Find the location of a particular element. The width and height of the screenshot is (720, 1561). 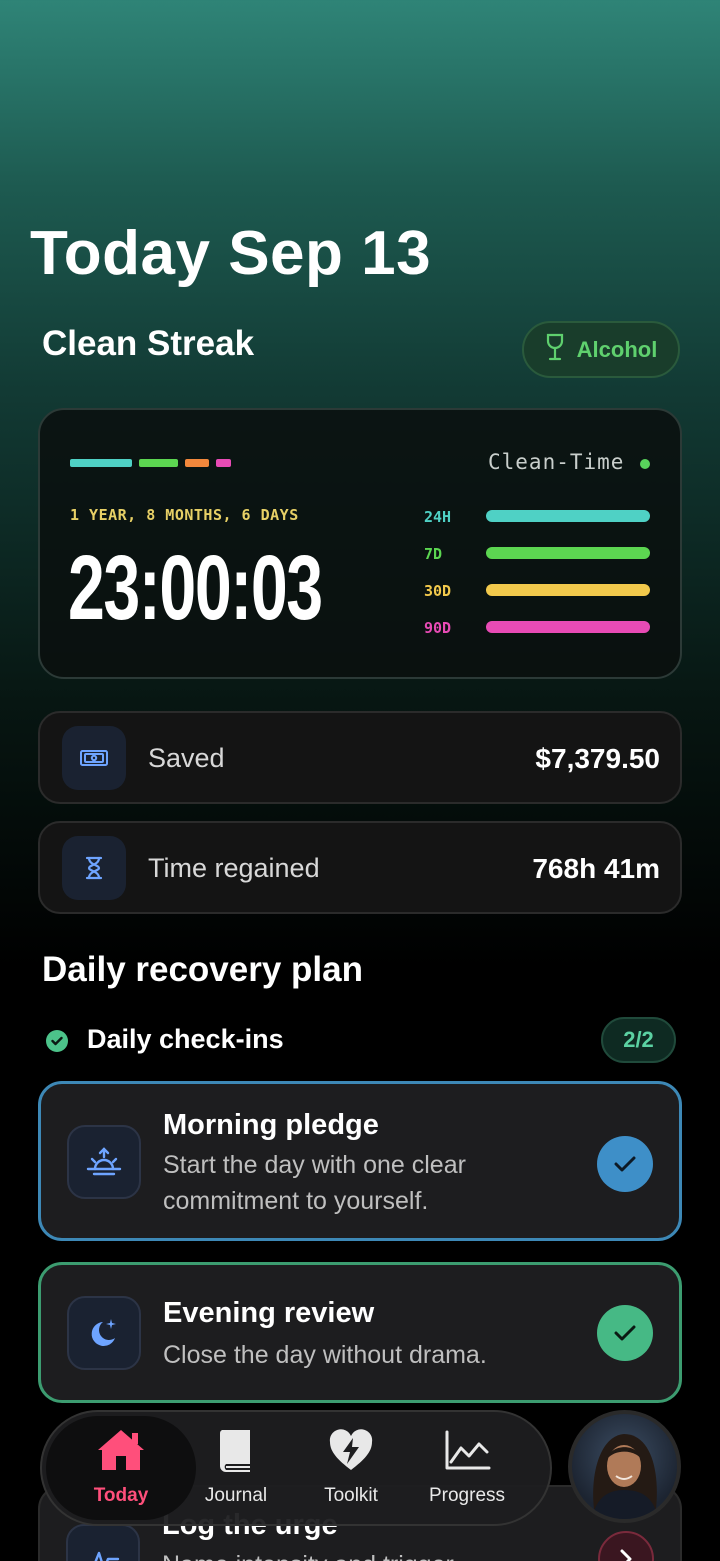

pulse-icon is located at coordinates (103, 1542).